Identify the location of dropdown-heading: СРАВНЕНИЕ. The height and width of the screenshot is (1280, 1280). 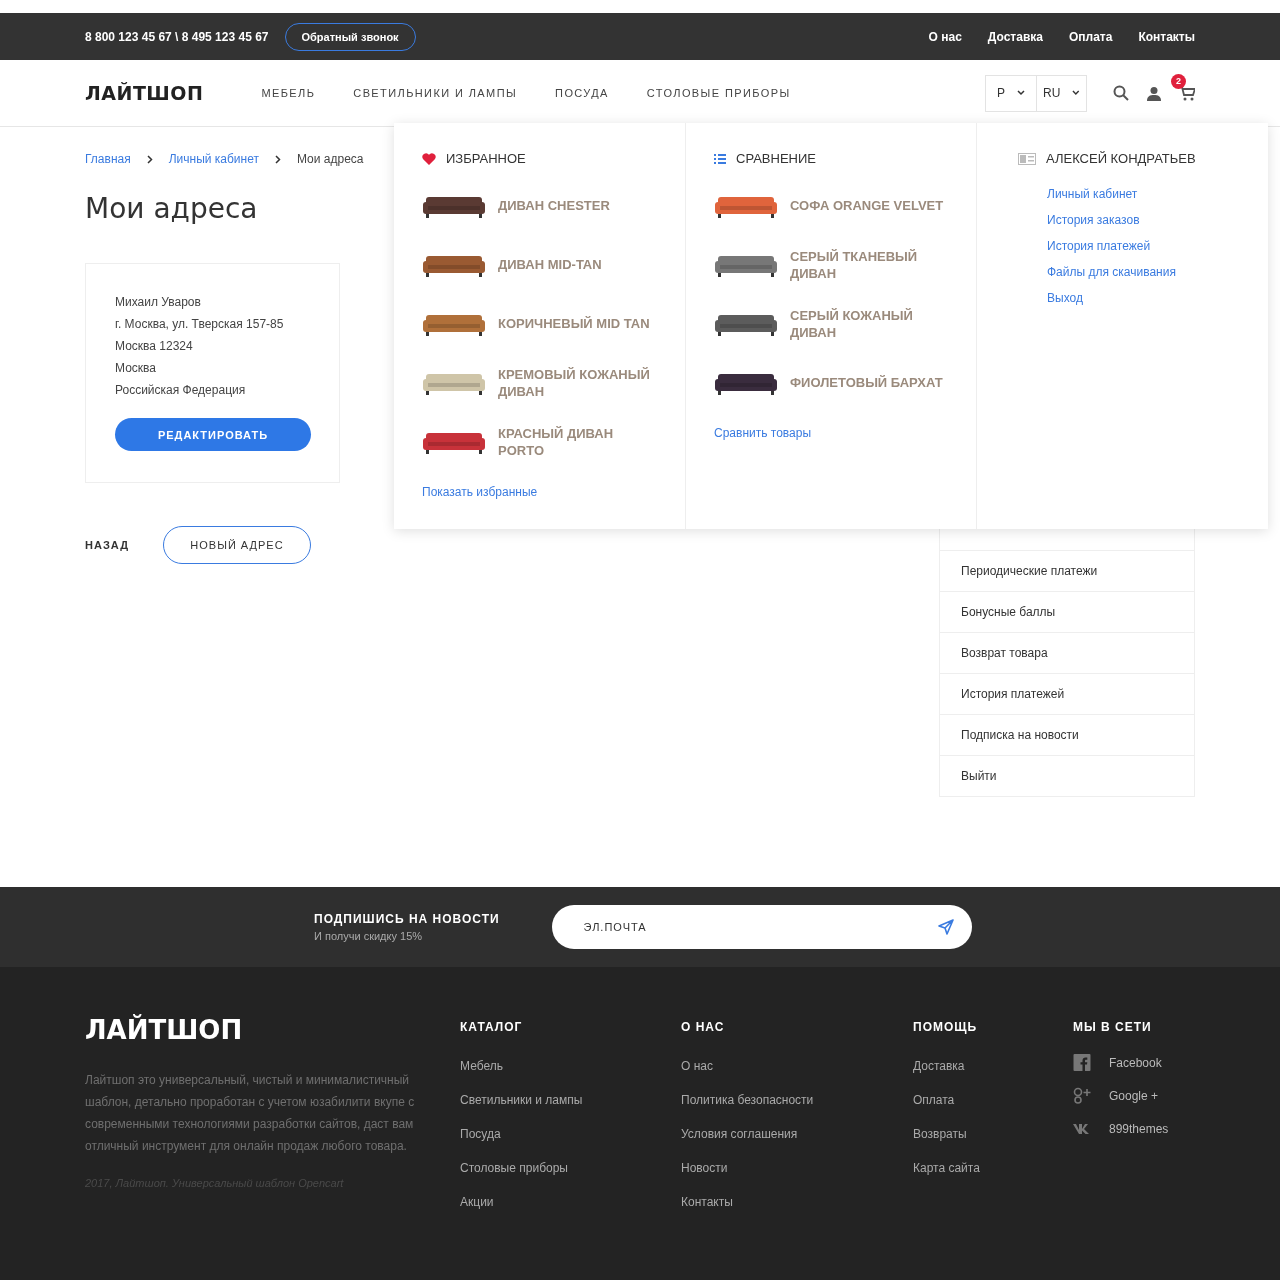
(776, 158).